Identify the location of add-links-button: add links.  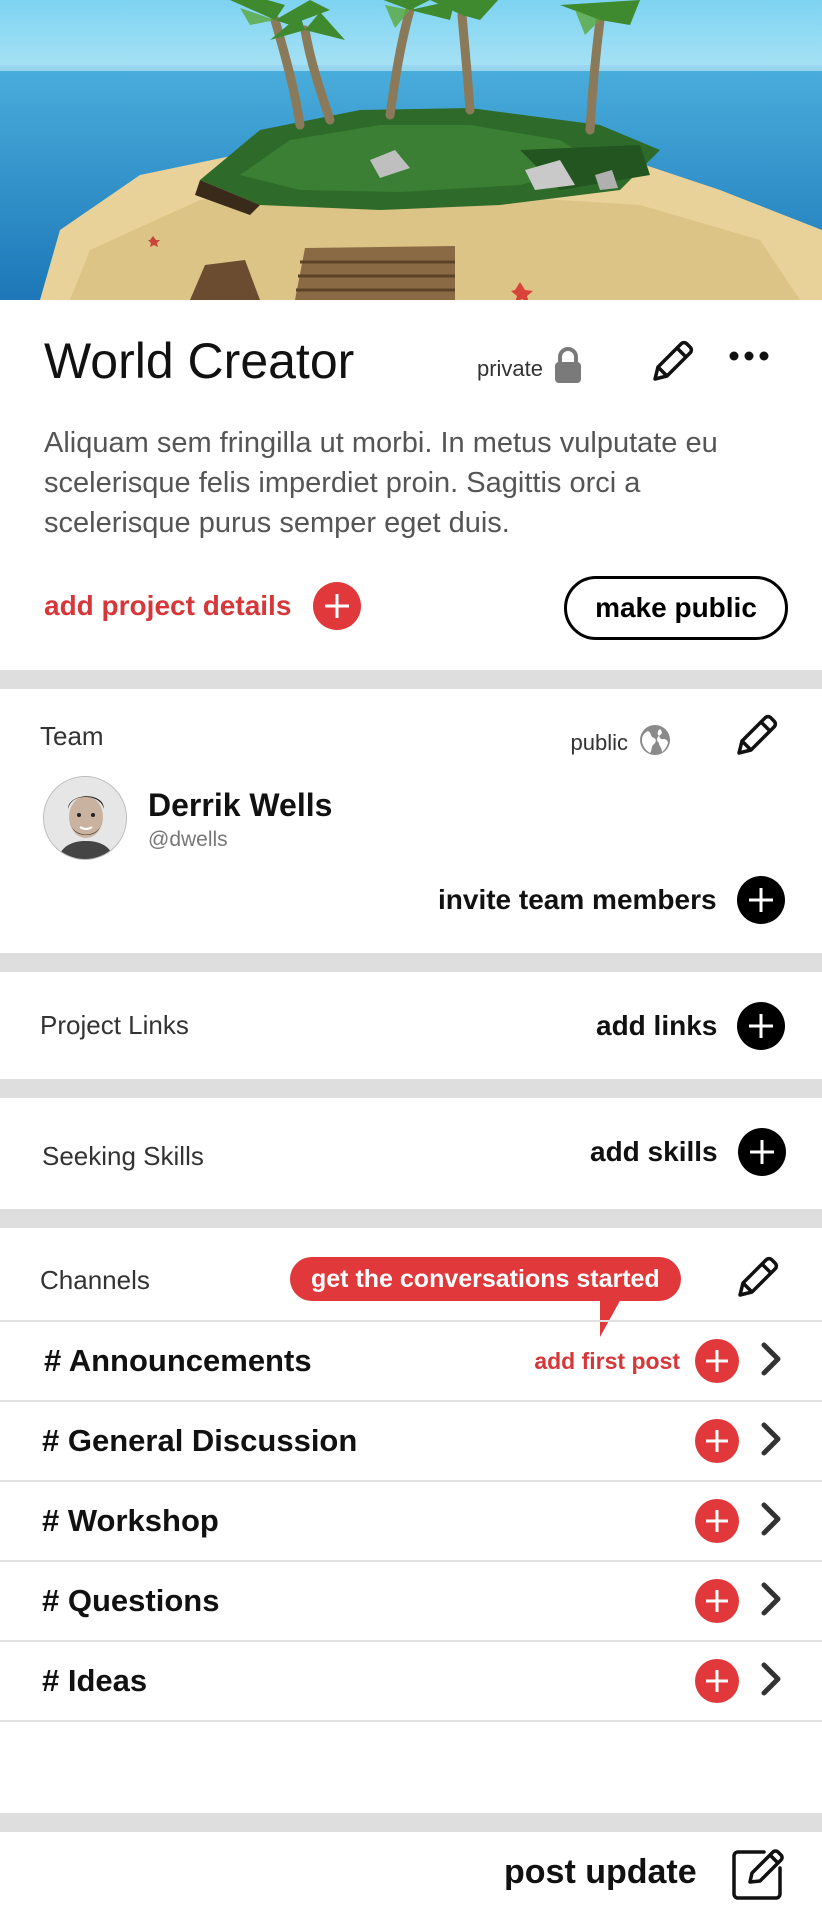
(691, 1026).